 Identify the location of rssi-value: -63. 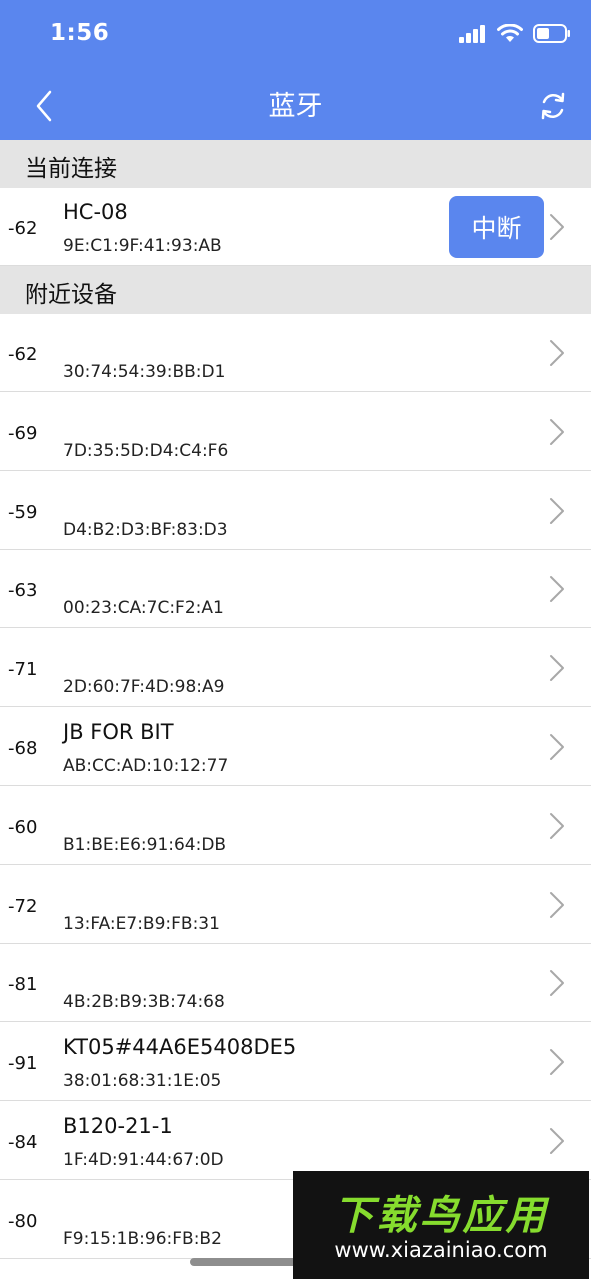
(23, 590).